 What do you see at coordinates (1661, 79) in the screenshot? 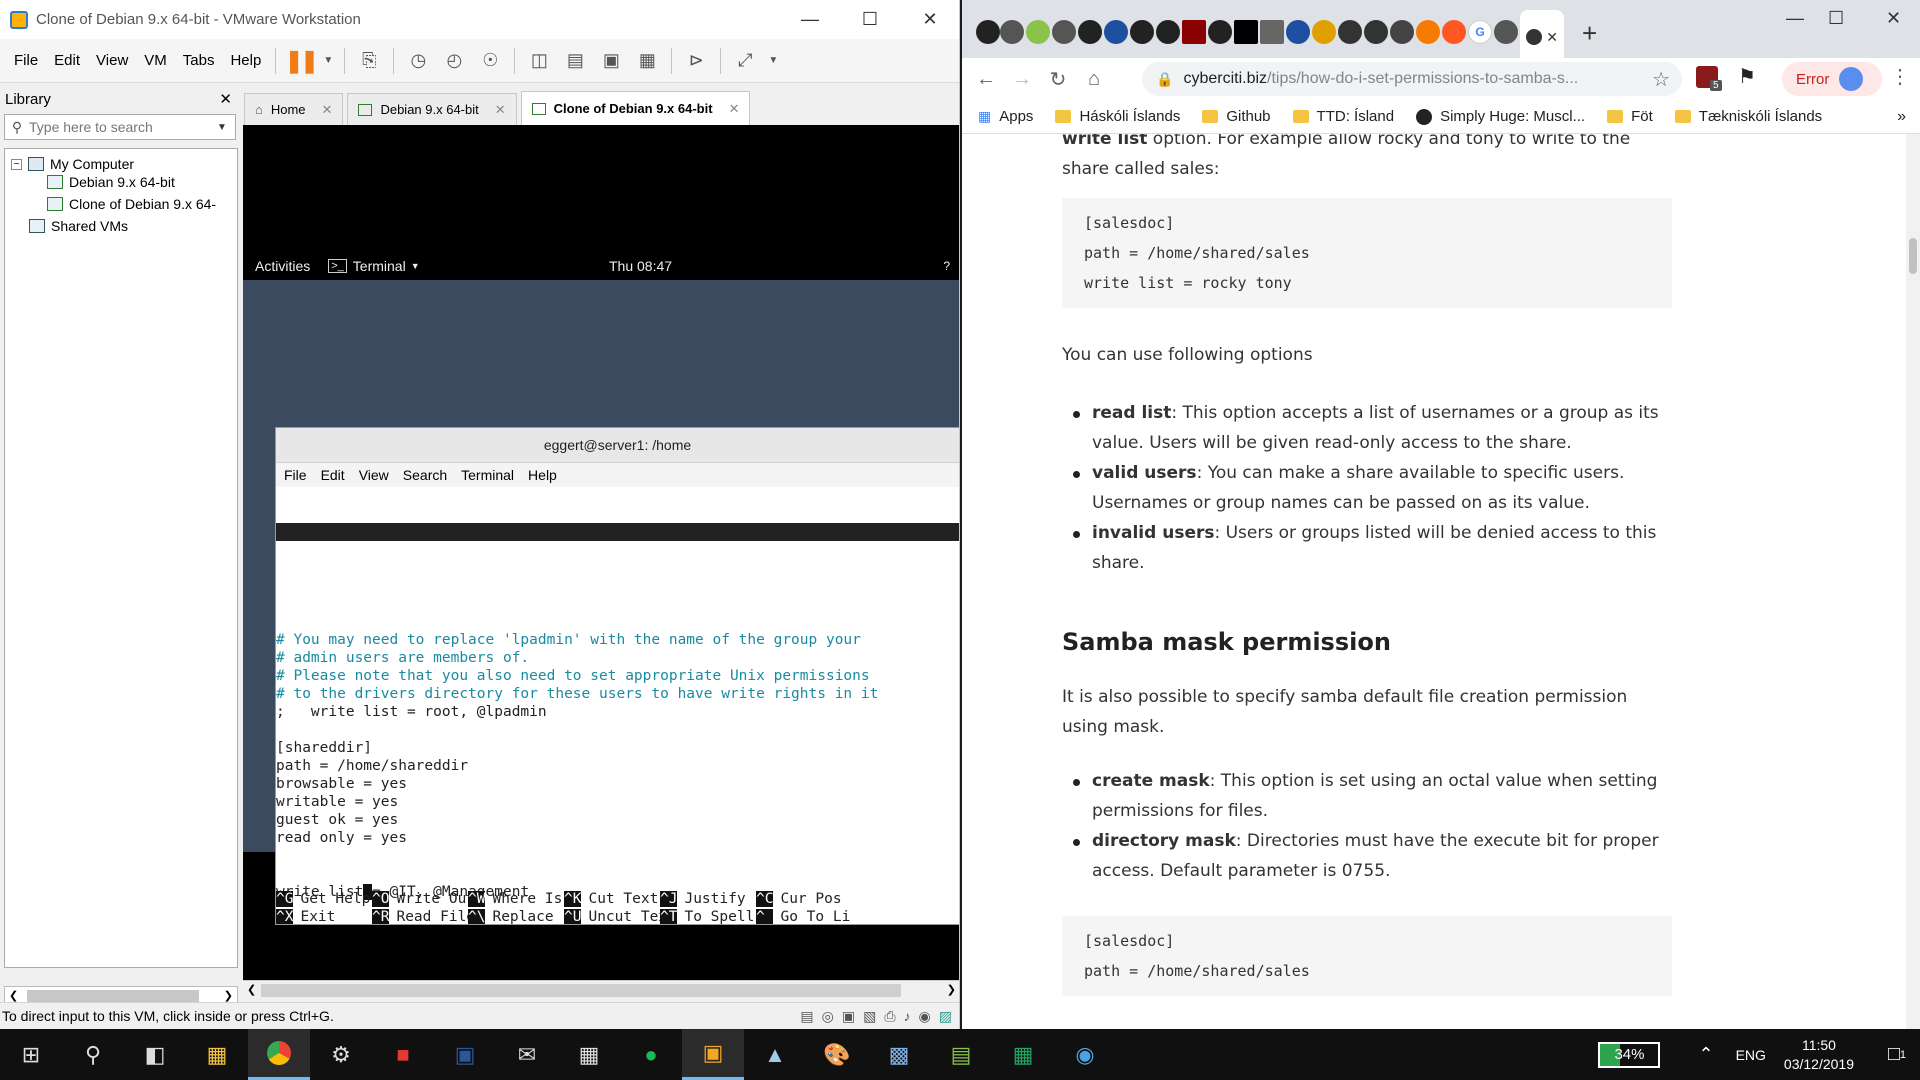
I see `bookmark-star-icon: ☆` at bounding box center [1661, 79].